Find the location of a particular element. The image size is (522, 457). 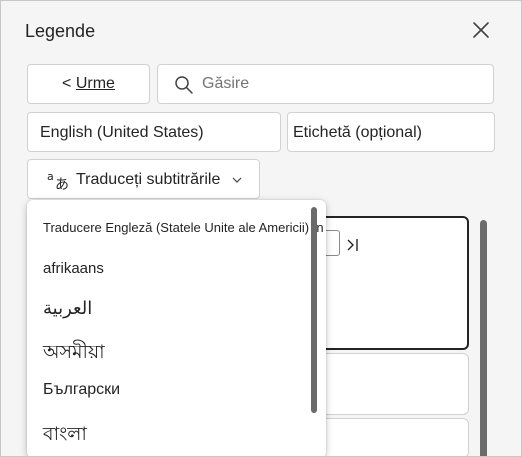

translate-icon: a あ is located at coordinates (58, 180).